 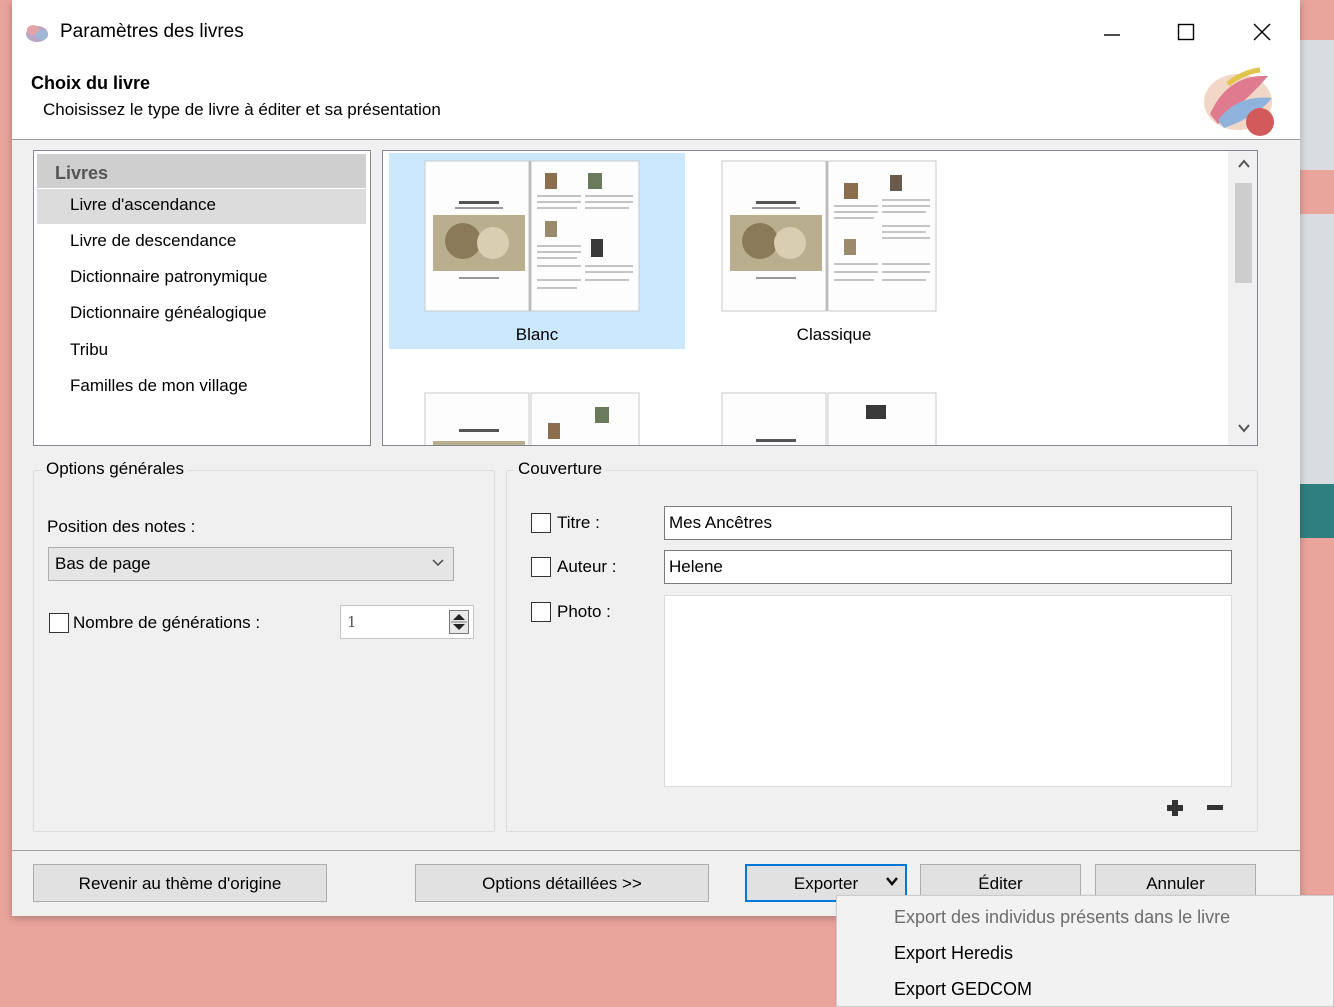 What do you see at coordinates (115, 469) in the screenshot?
I see `group-label: Options générales` at bounding box center [115, 469].